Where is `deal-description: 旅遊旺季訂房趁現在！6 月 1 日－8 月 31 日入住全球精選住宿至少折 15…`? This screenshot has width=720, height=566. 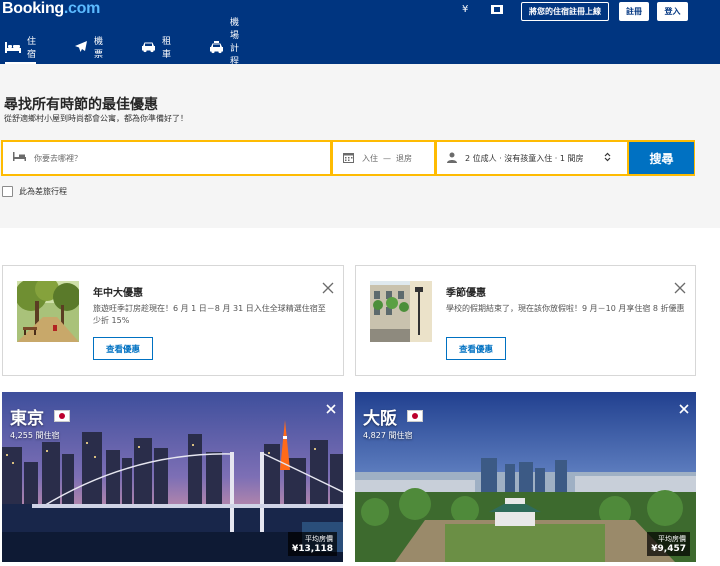
deal-description: 旅遊旺季訂房趁現在！6 月 1 日－8 月 31 日入住全球精選住宿至少折 15… is located at coordinates (209, 314).